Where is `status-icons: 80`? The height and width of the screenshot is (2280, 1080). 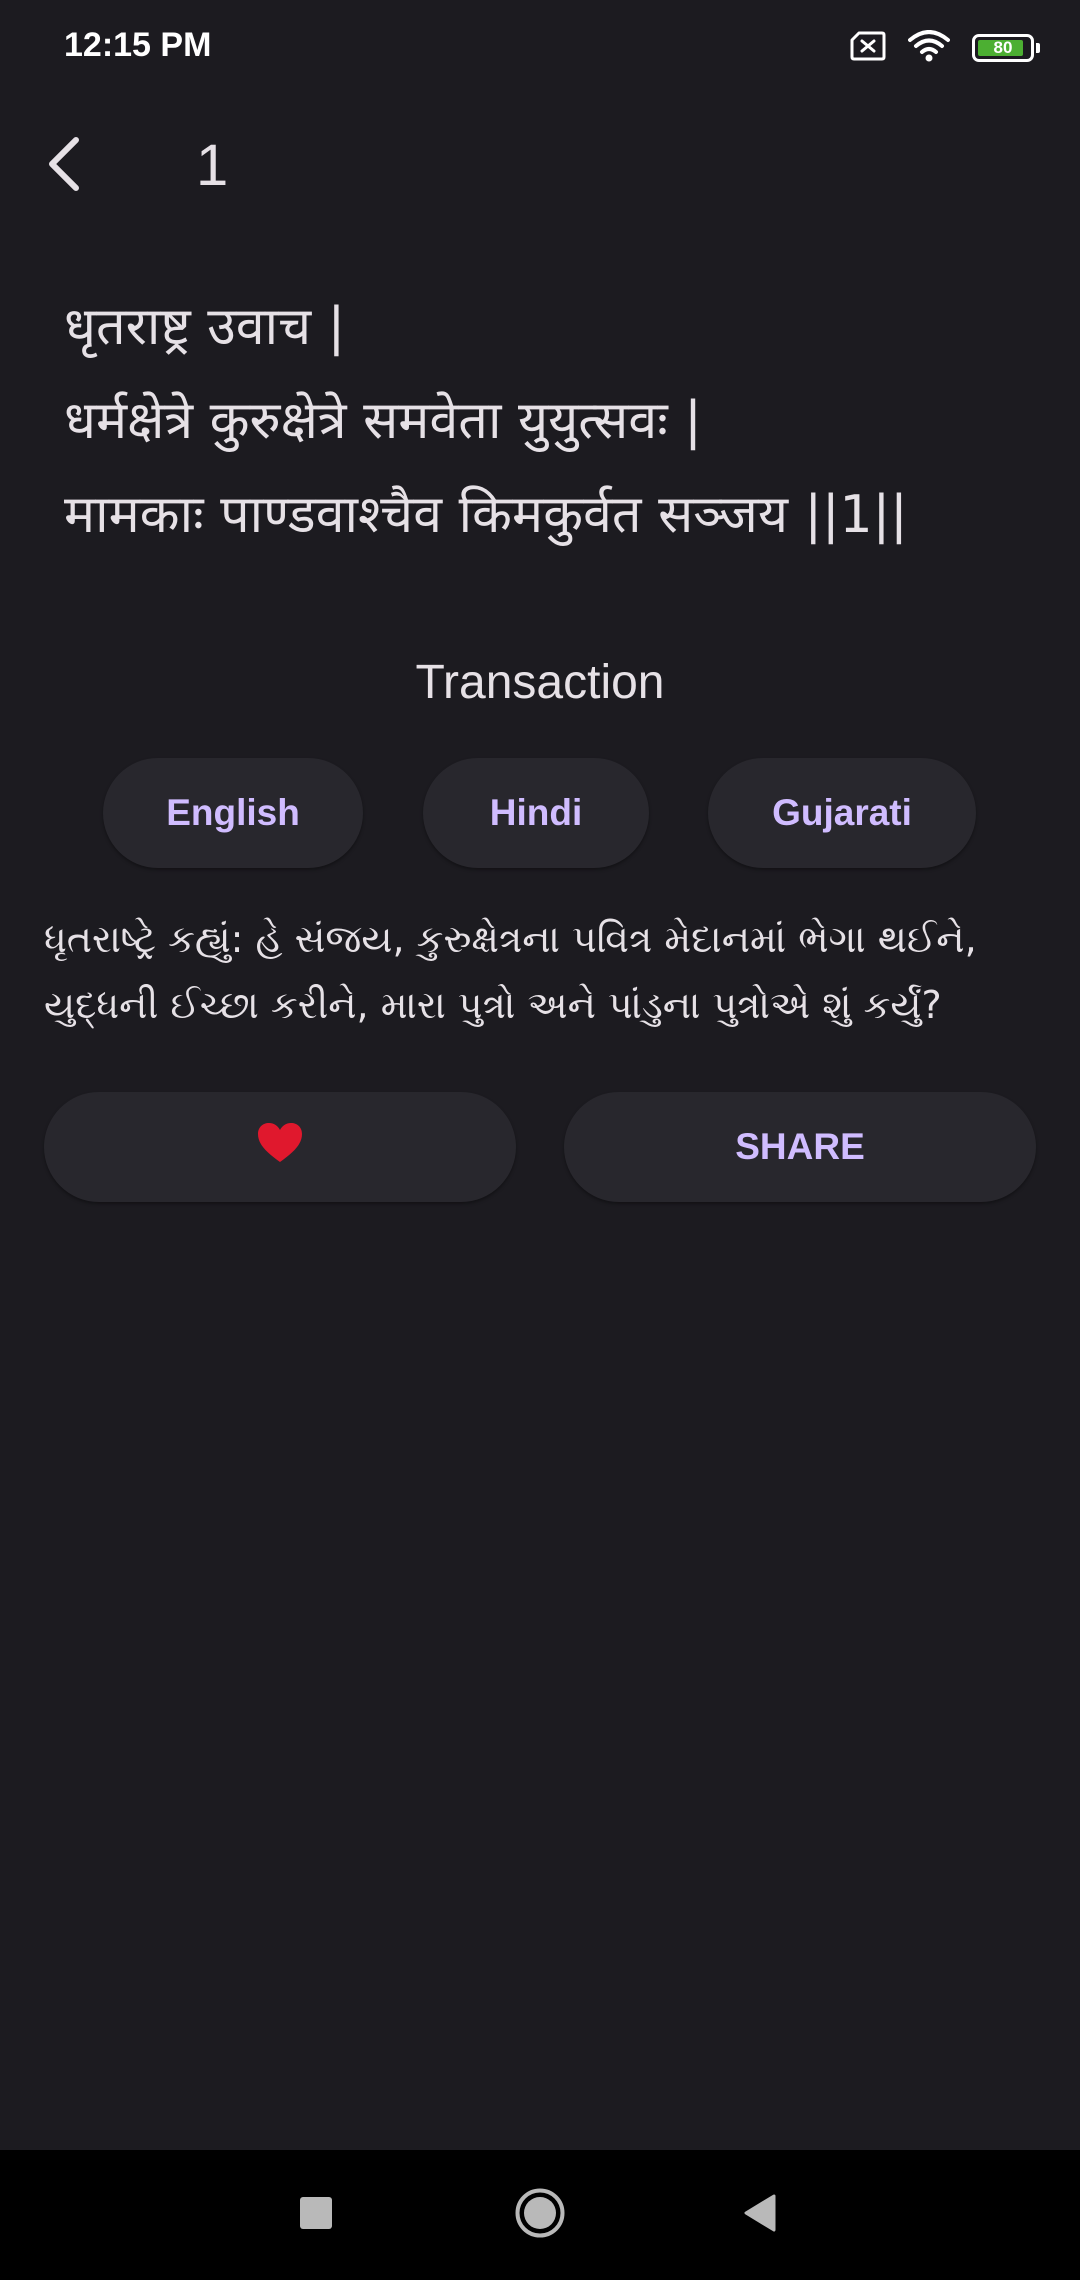 status-icons: 80 is located at coordinates (945, 48).